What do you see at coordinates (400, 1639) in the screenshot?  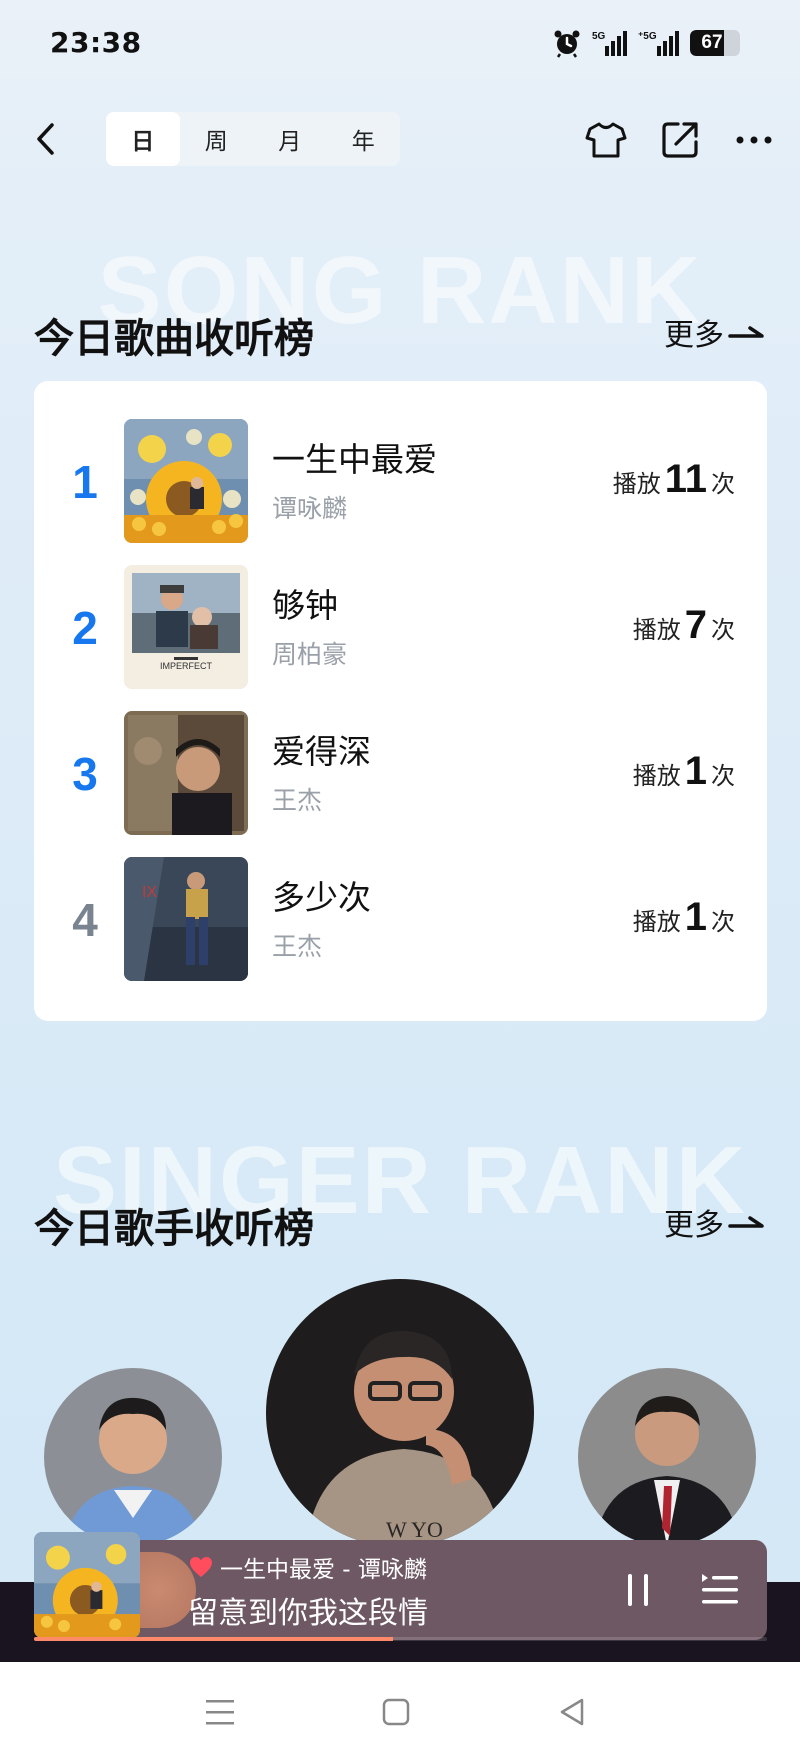 I see `playback-progress` at bounding box center [400, 1639].